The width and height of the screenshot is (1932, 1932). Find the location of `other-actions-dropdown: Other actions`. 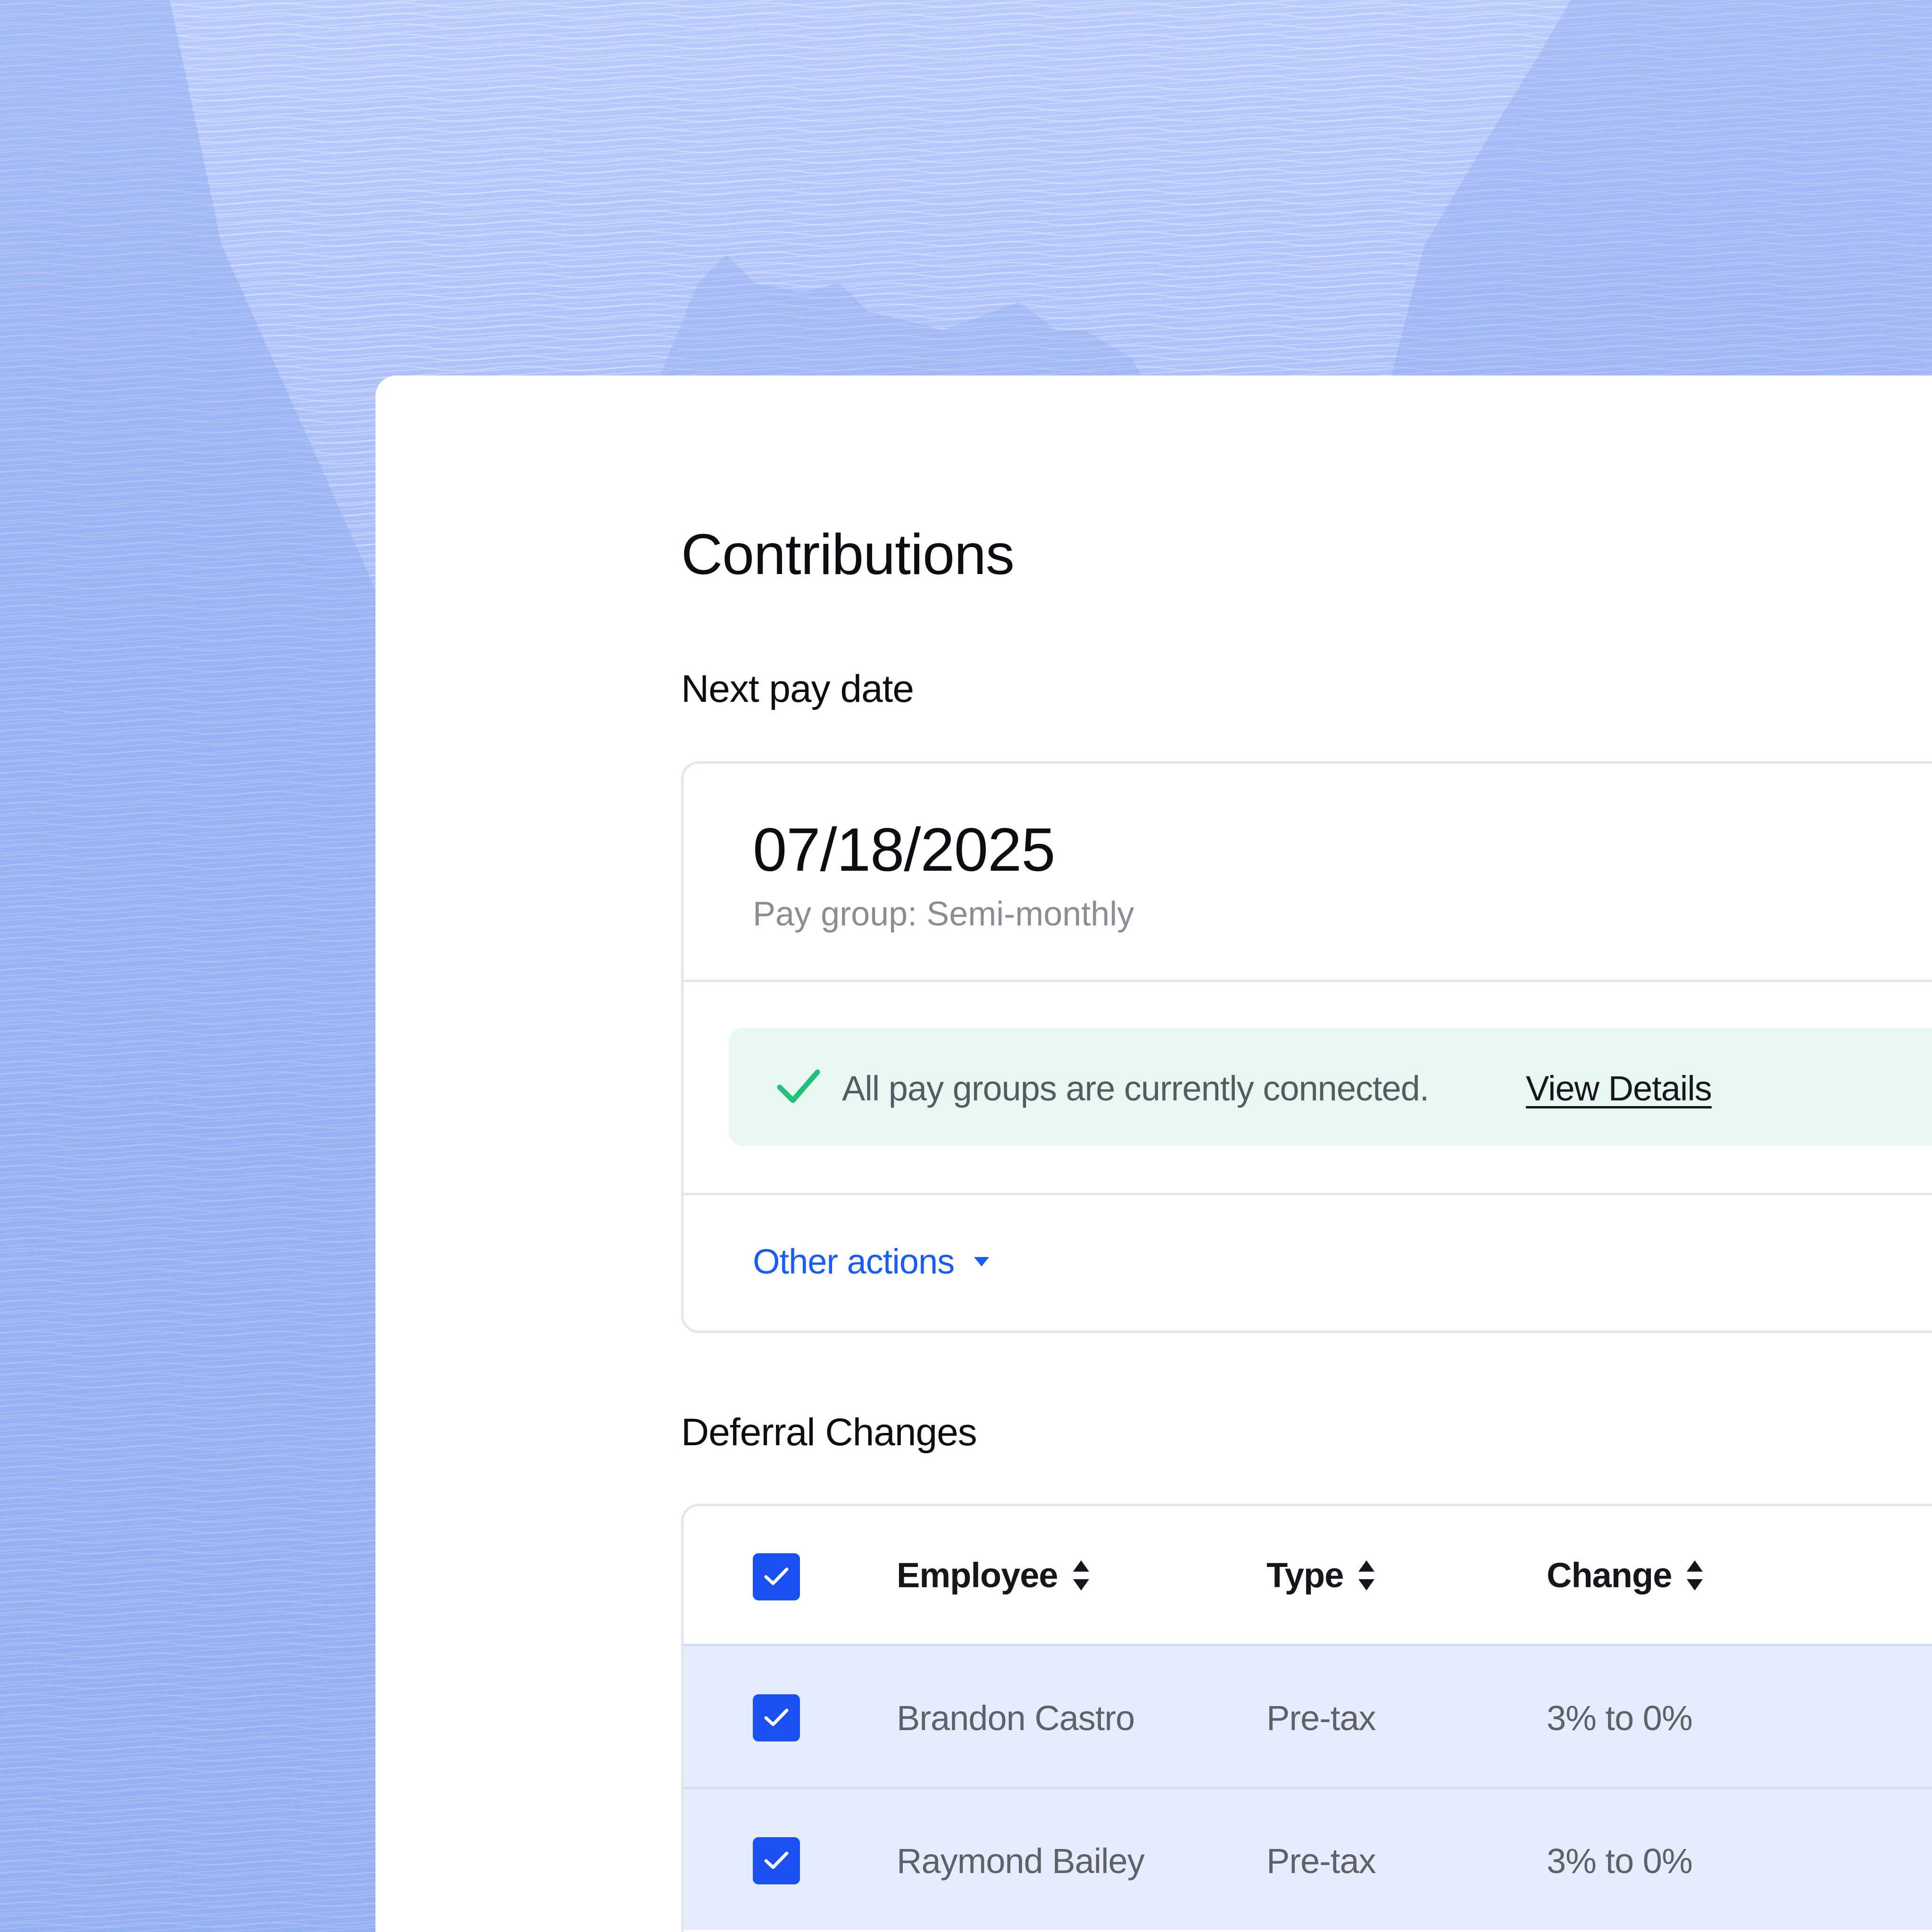

other-actions-dropdown: Other actions is located at coordinates (871, 1261).